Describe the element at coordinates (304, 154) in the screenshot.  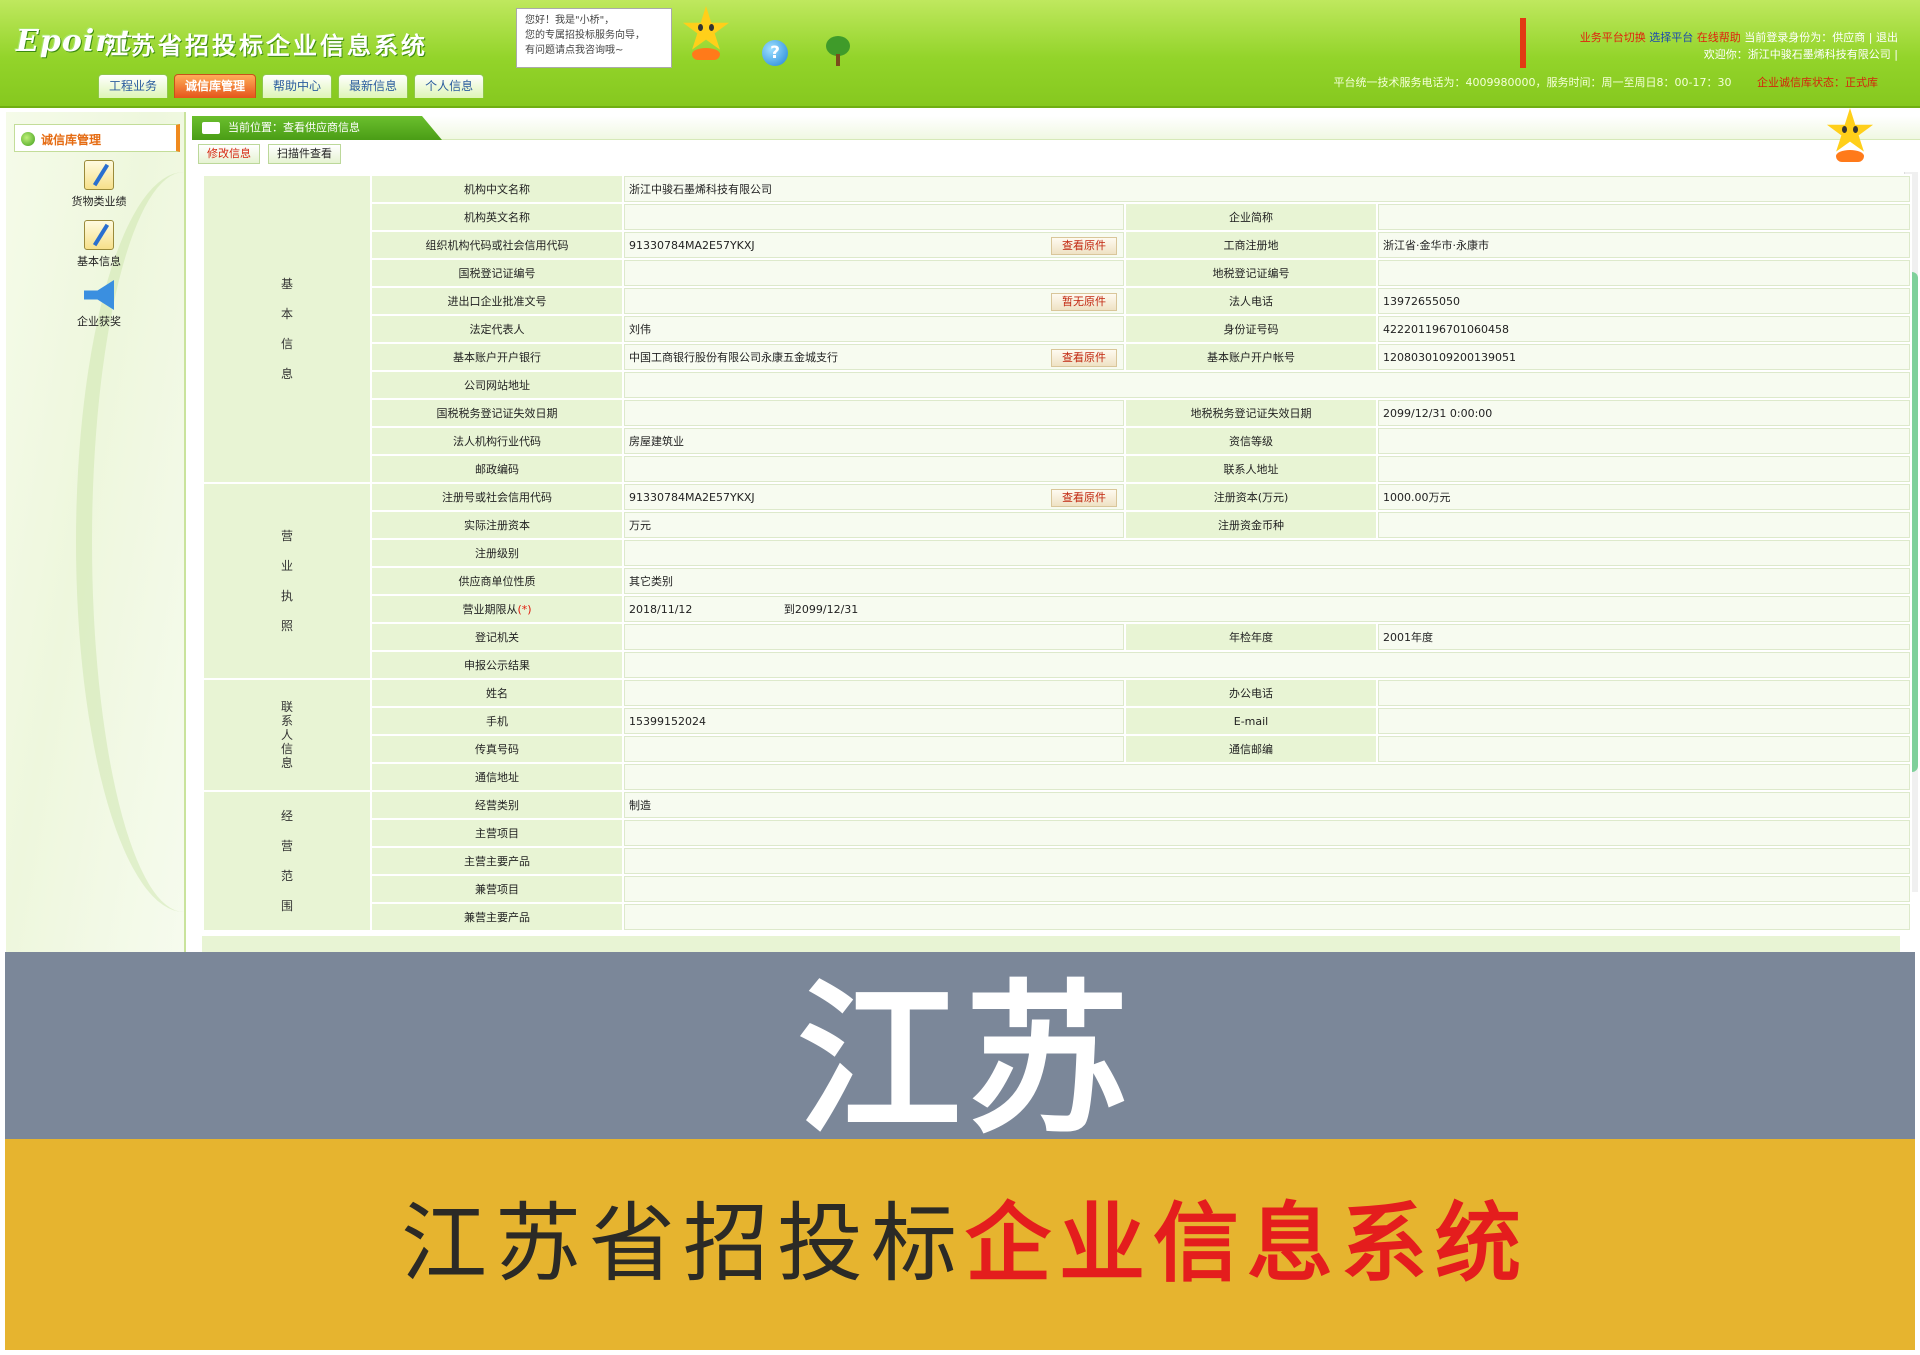
I see `view-scans-button: 扫描件查看` at that location.